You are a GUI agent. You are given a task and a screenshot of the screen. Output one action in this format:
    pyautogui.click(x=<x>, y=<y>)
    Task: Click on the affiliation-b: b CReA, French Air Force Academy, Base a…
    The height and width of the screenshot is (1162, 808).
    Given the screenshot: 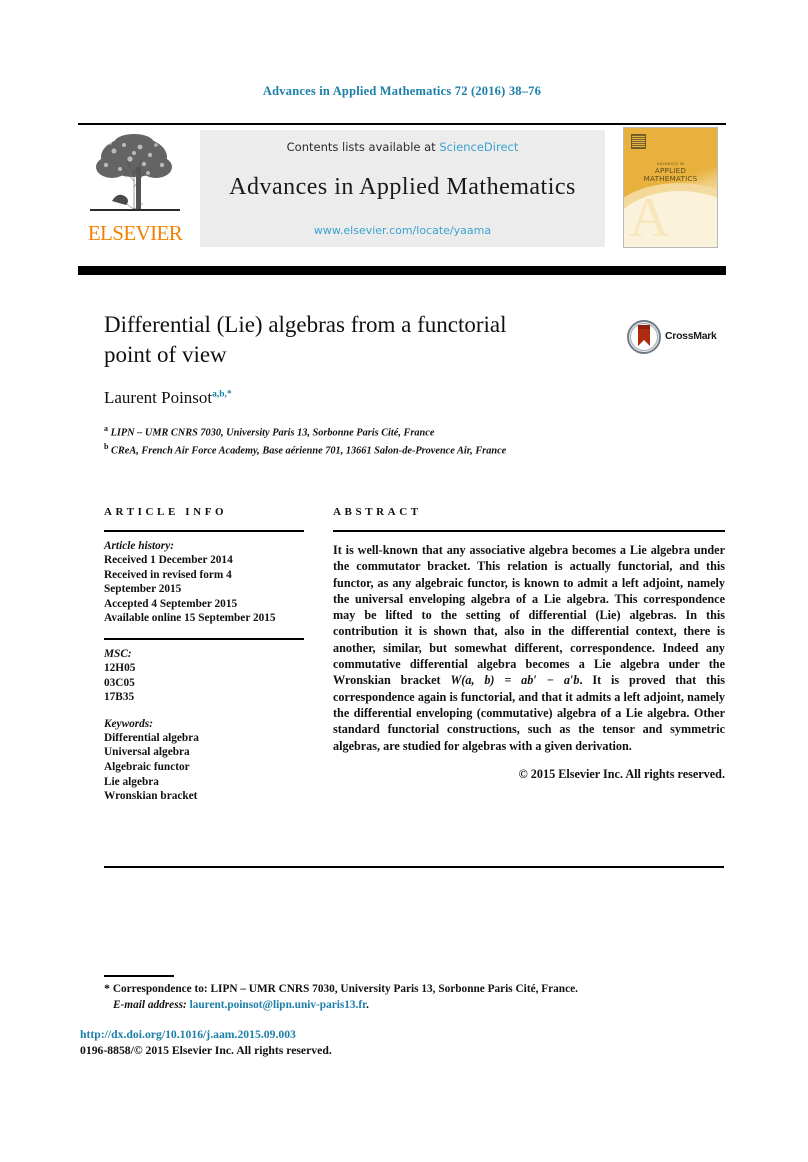 What is the action you would take?
    pyautogui.click(x=364, y=449)
    